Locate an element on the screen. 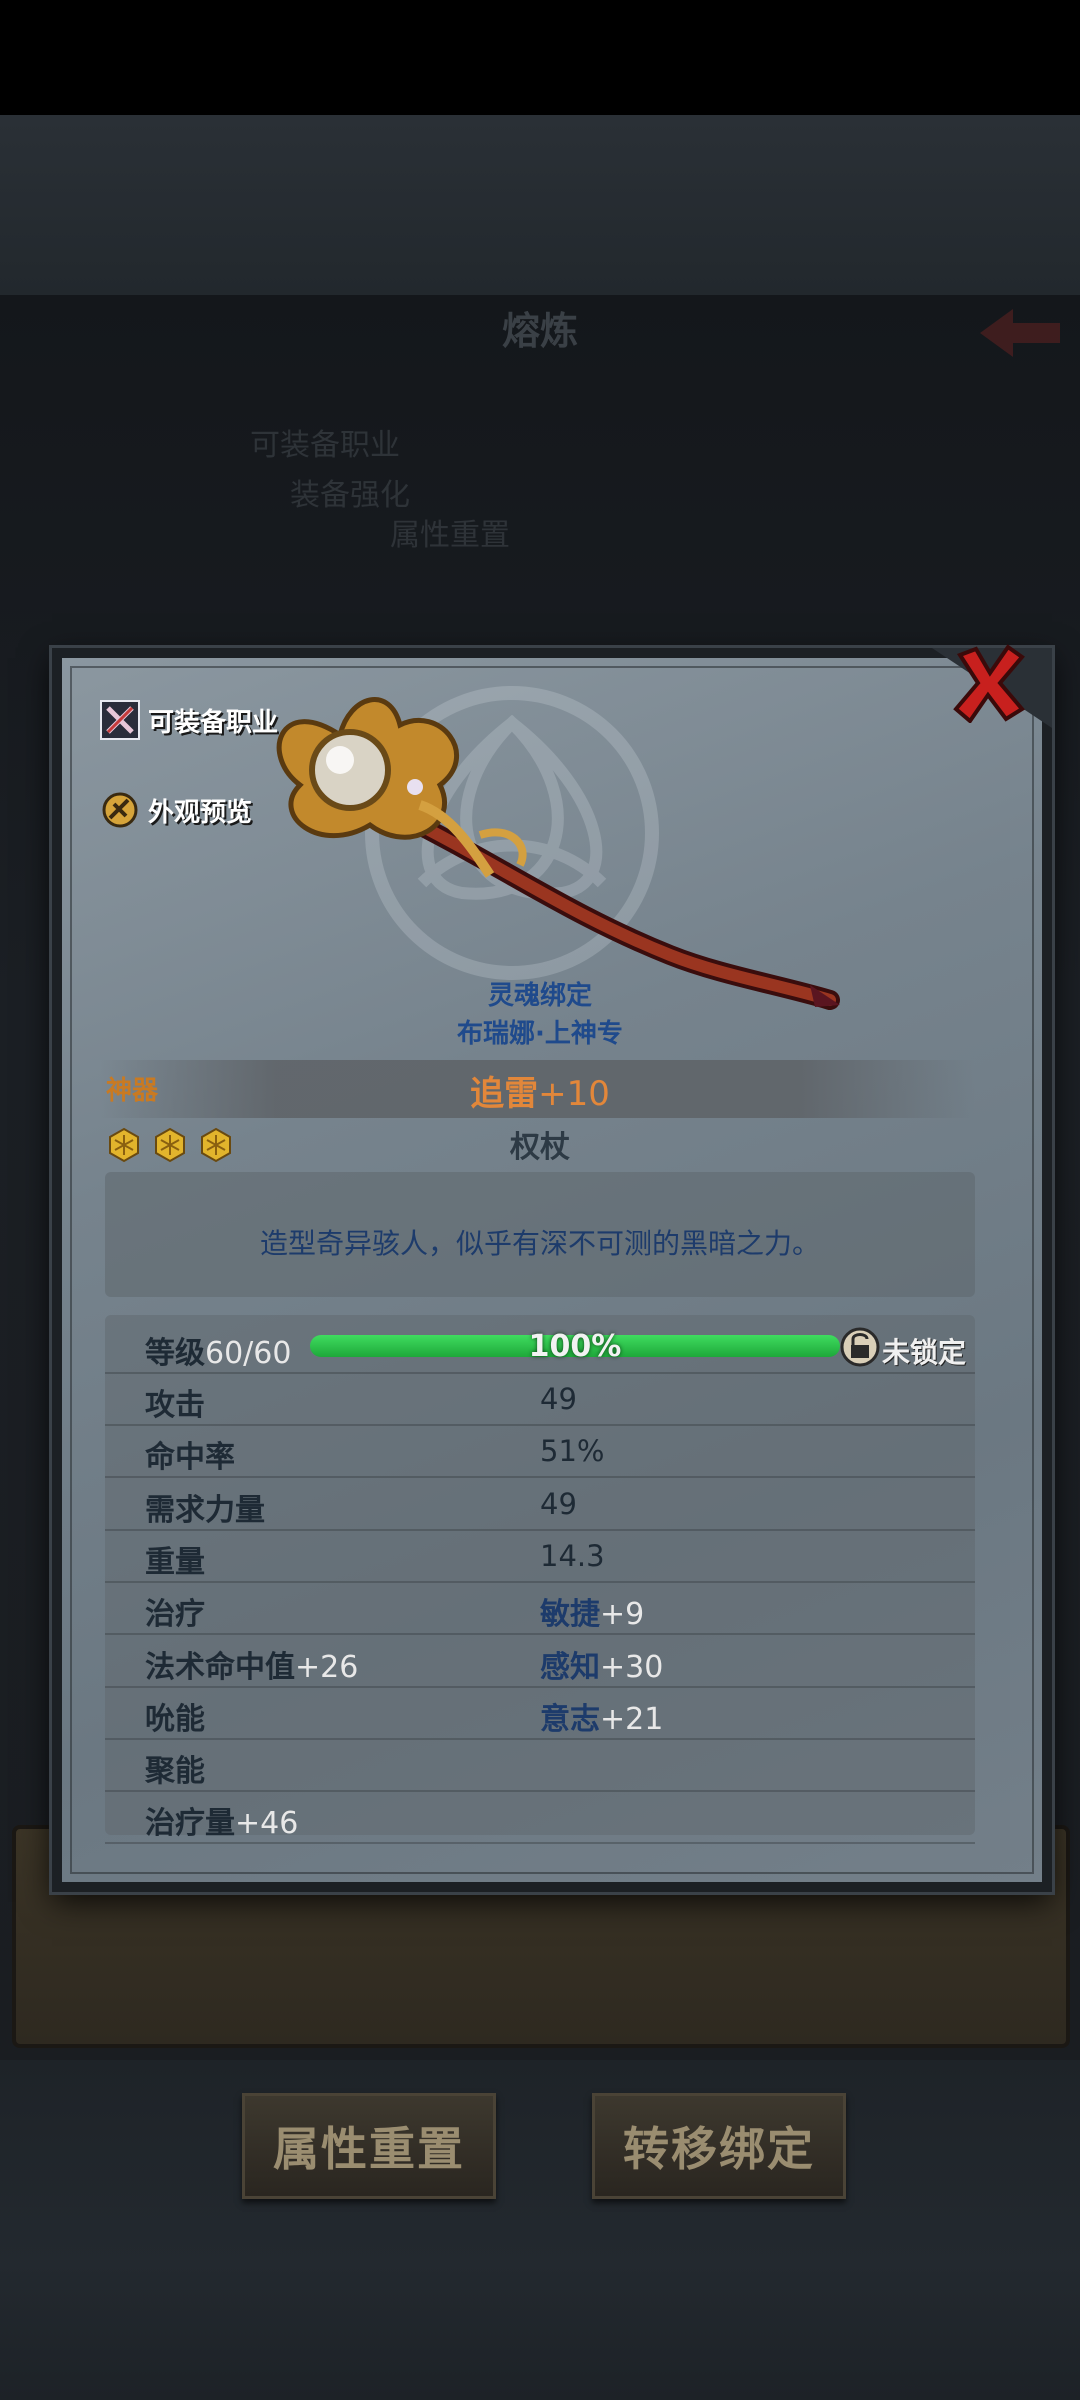 The width and height of the screenshot is (1080, 2400). stat-left: 命中率 is located at coordinates (190, 1454).